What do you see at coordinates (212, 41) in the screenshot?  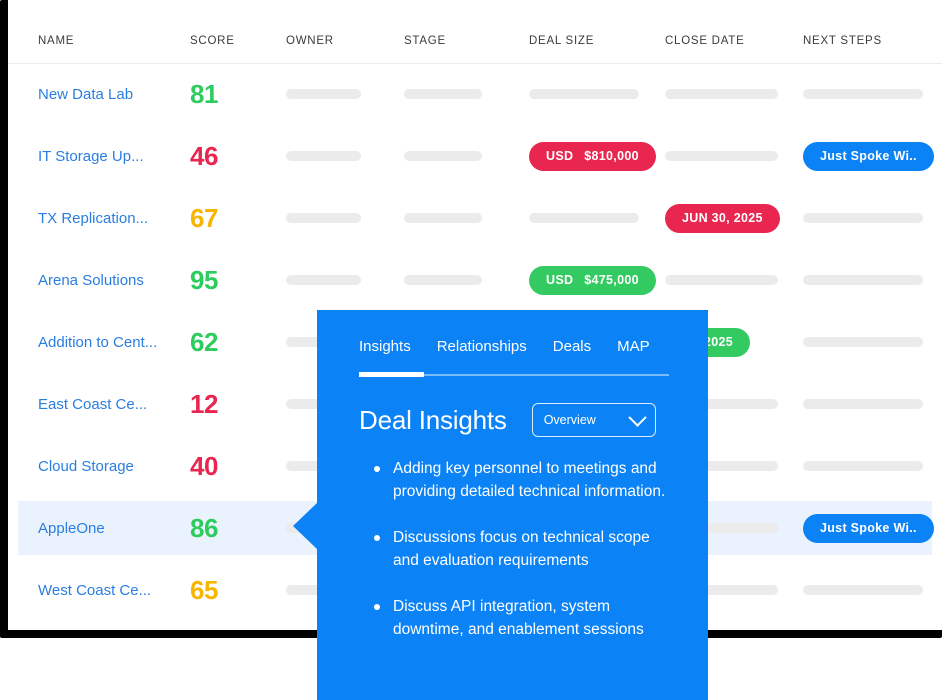 I see `column-header-score: SCORE` at bounding box center [212, 41].